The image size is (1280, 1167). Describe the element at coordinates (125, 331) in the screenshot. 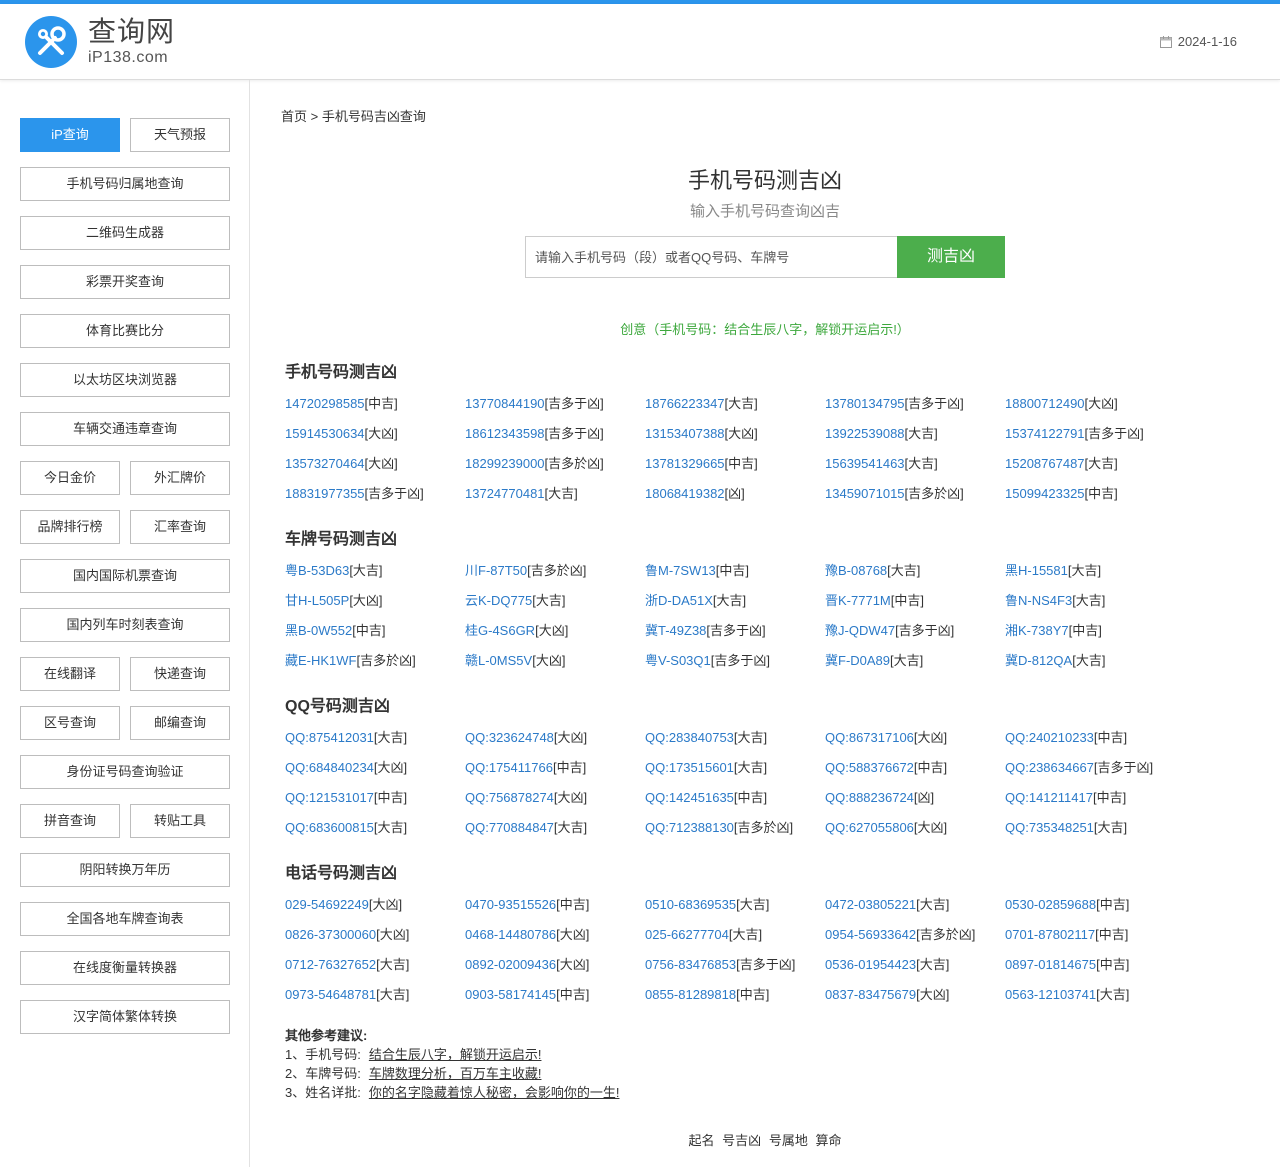

I see `sidebar-item: 体育比赛比分` at that location.